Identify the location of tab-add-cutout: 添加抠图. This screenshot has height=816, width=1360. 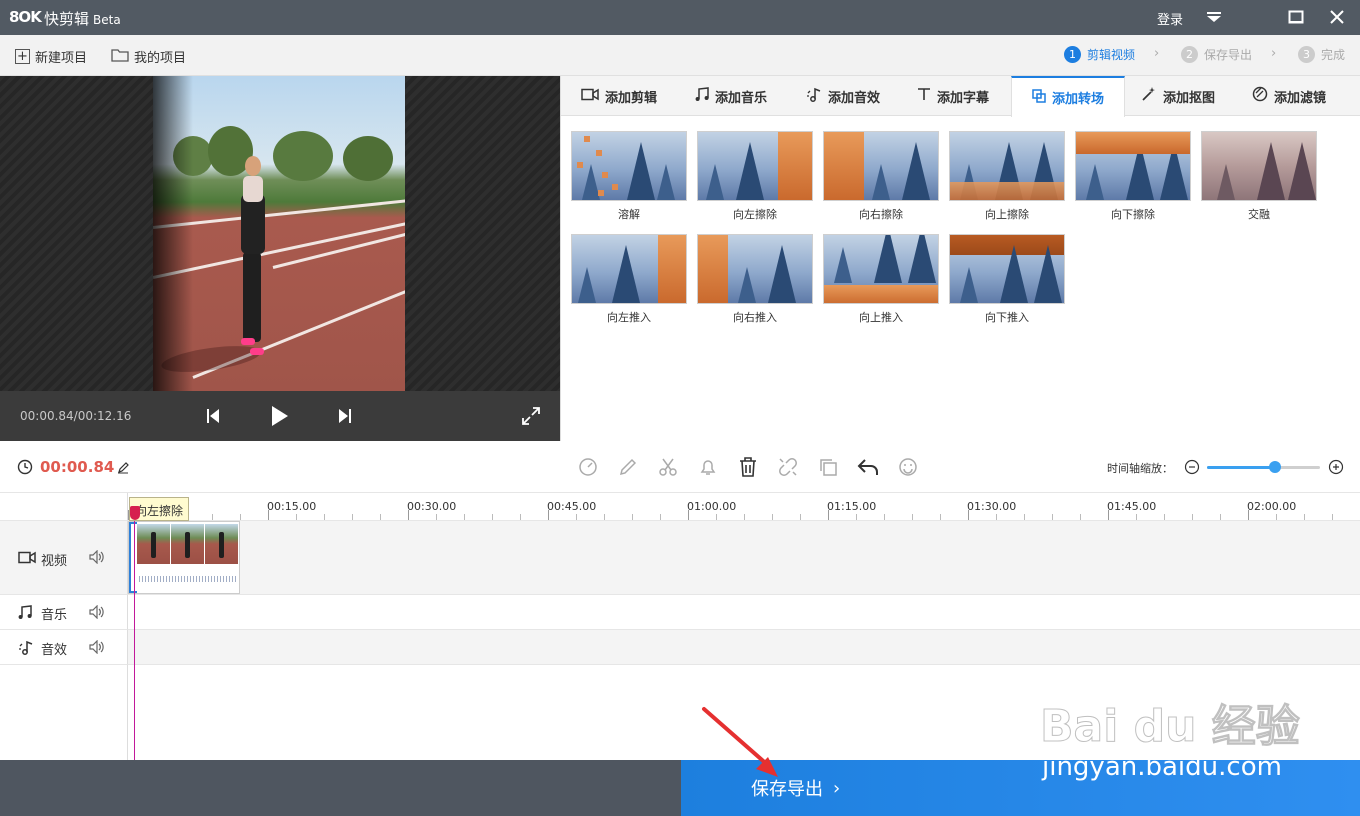
(1178, 96).